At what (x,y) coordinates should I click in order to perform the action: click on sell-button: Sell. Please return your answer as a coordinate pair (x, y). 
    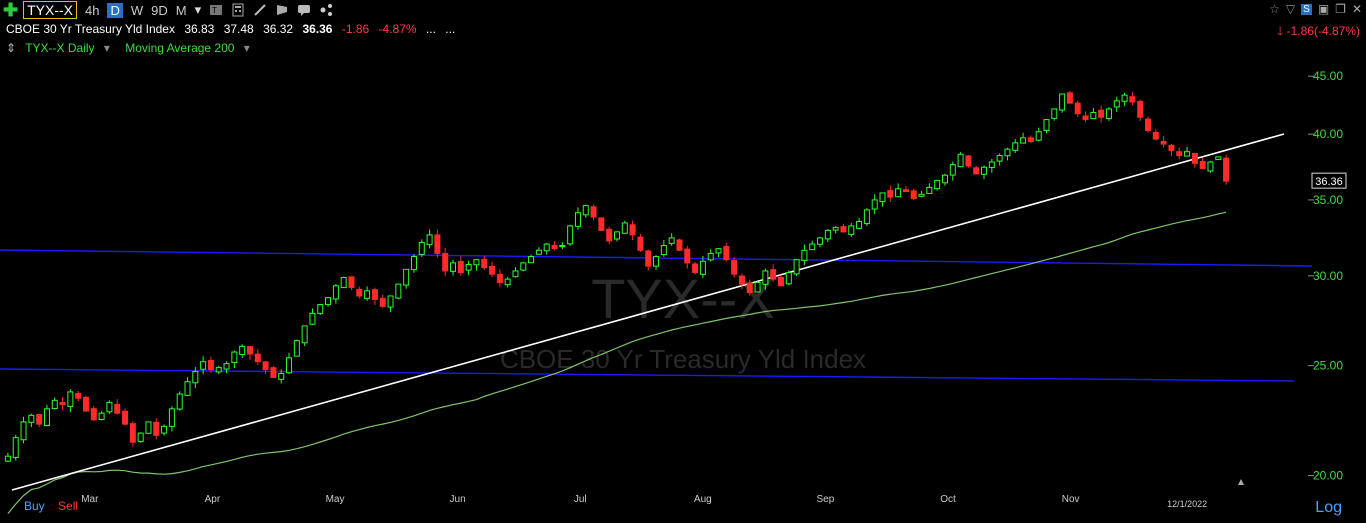
    Looking at the image, I should click on (68, 506).